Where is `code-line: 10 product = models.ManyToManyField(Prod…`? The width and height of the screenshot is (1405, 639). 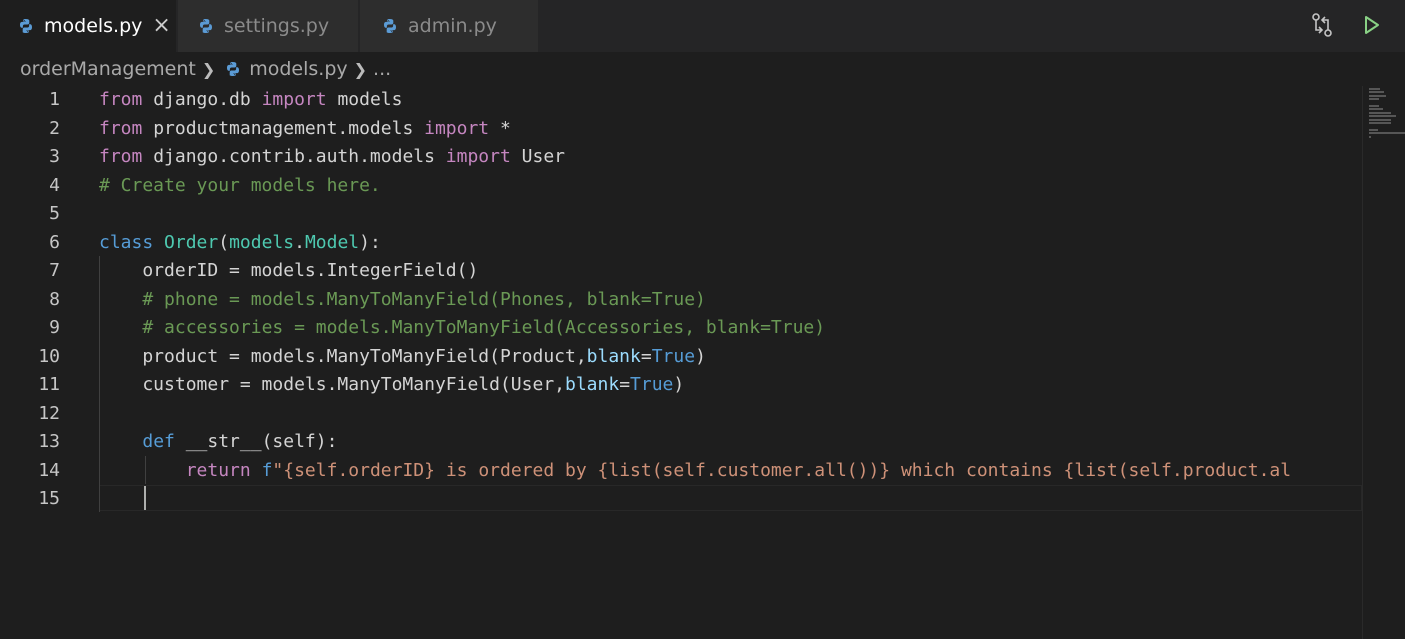 code-line: 10 product = models.ManyToManyField(Prod… is located at coordinates (681, 357).